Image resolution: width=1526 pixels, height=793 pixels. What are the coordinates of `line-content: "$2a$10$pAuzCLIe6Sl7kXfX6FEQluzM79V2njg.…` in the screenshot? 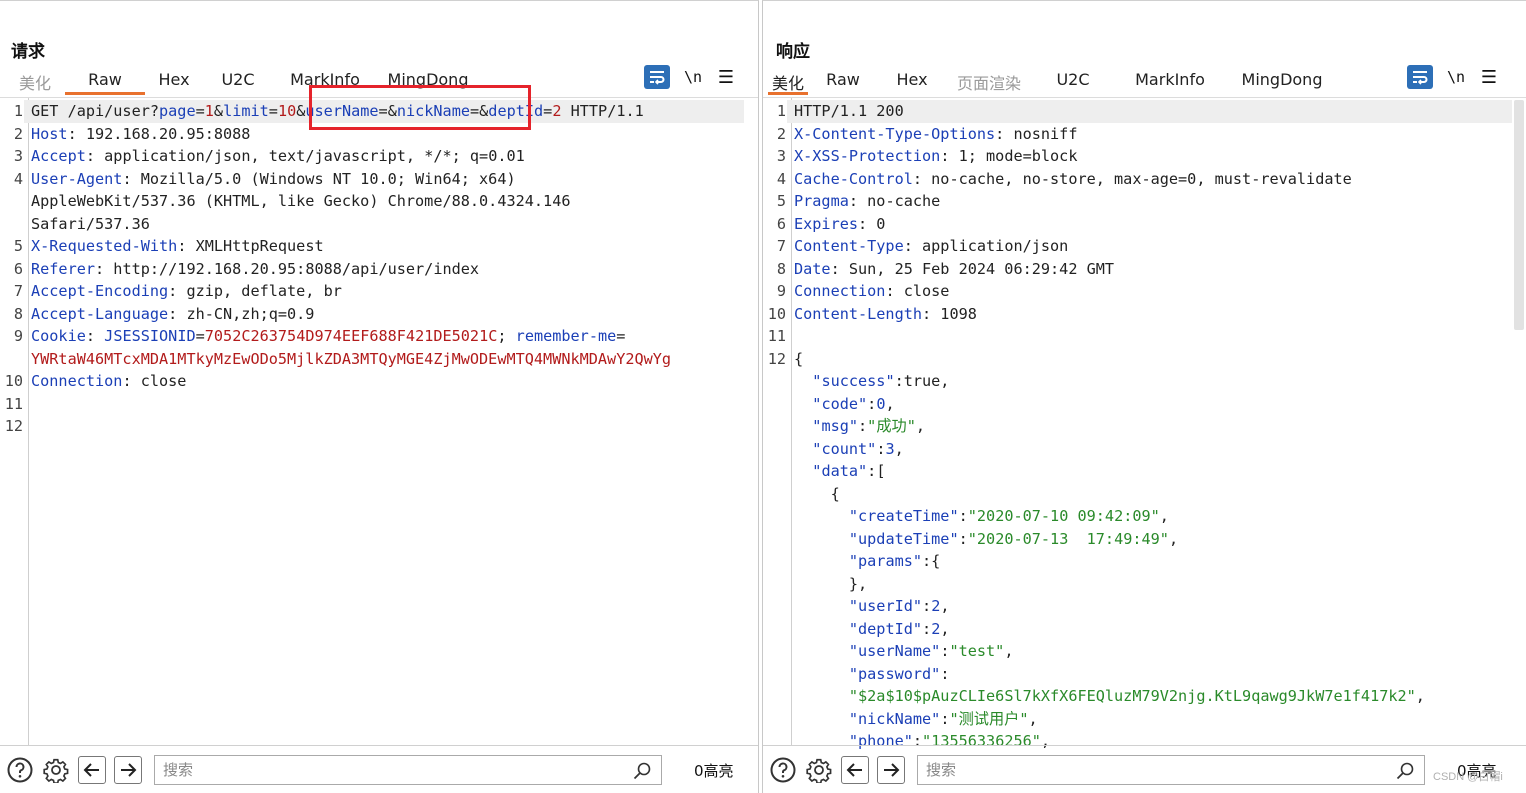 It's located at (1106, 696).